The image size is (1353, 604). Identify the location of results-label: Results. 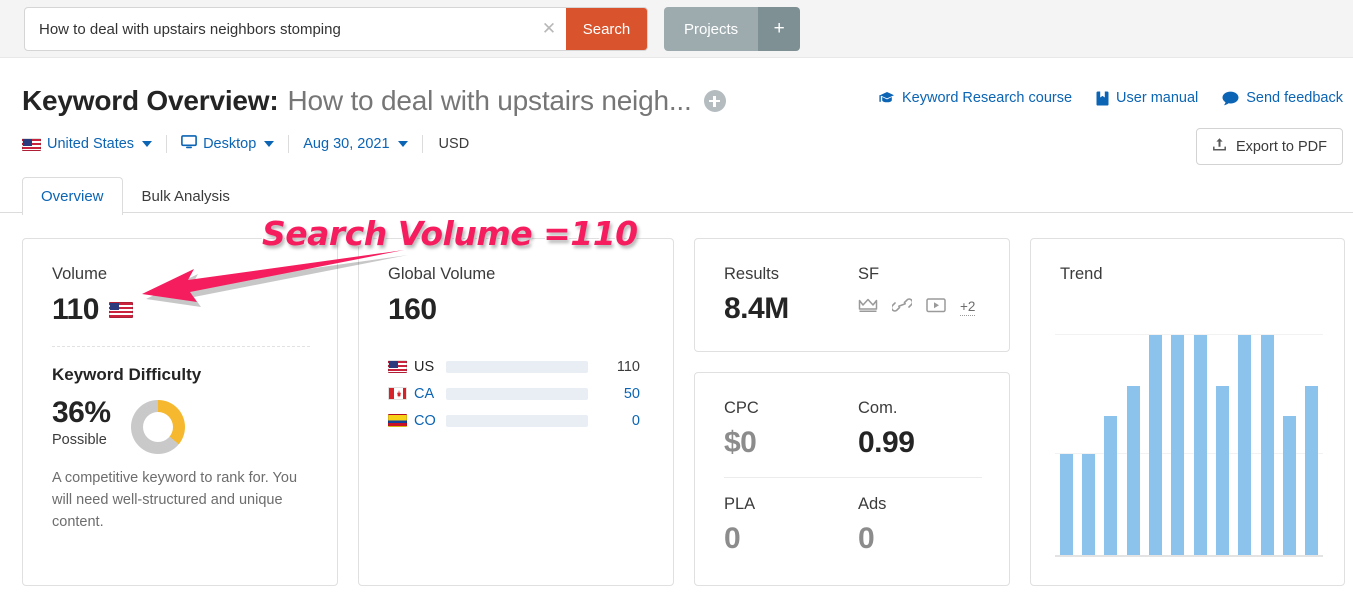
(752, 274).